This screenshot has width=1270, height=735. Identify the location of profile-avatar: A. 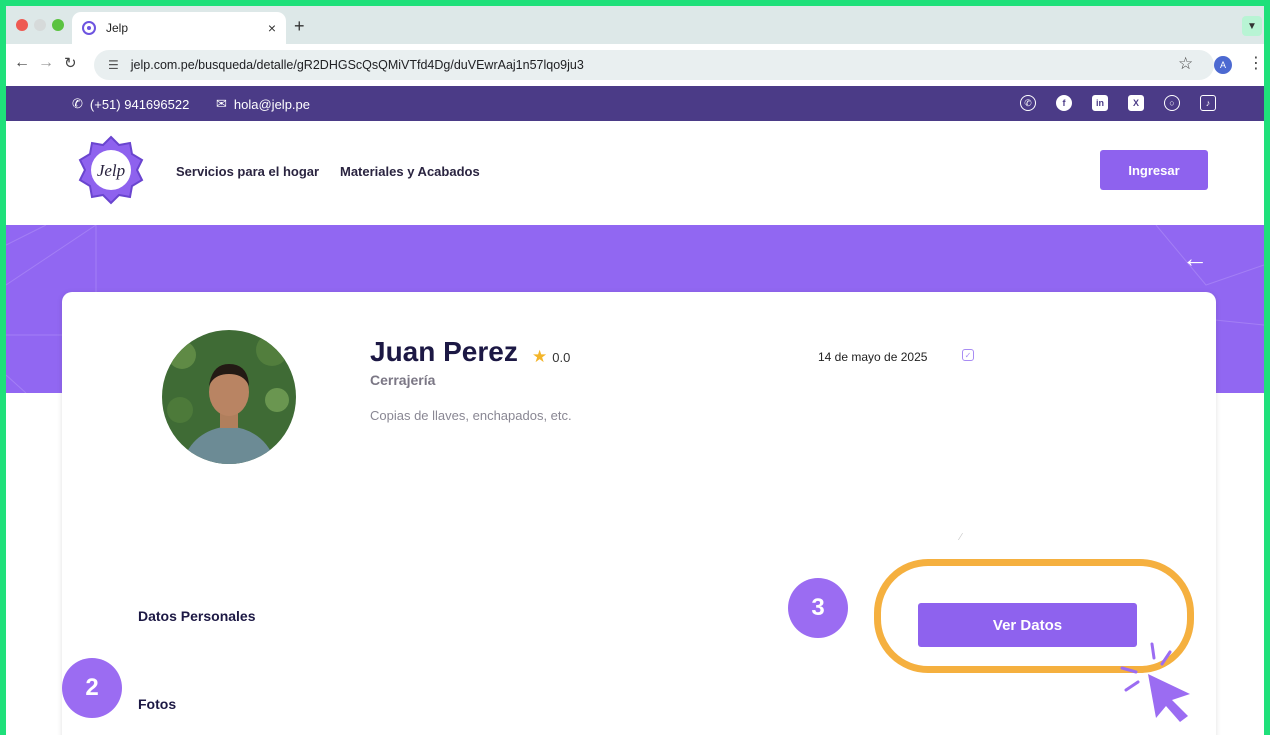
(1223, 65).